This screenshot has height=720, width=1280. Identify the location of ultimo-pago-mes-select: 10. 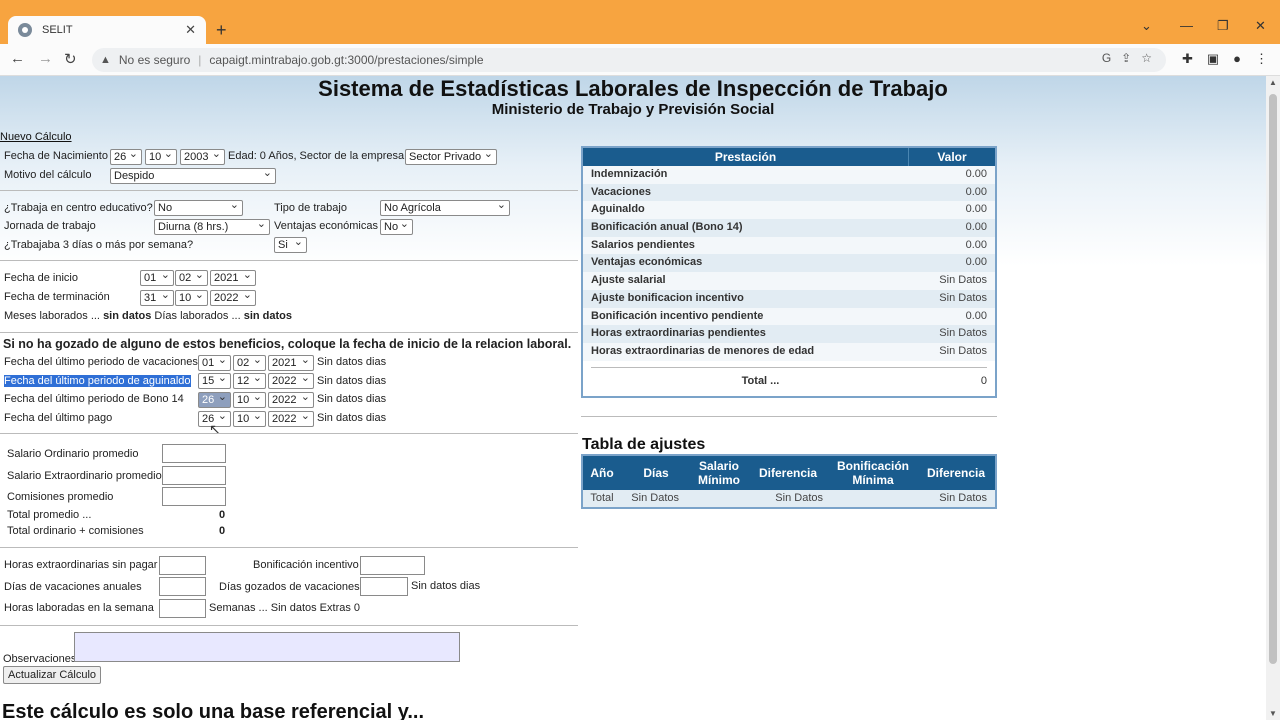
(249, 419).